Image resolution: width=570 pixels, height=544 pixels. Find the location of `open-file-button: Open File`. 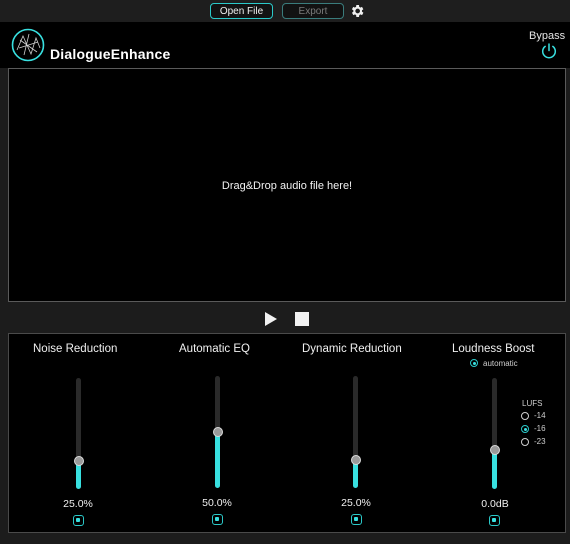

open-file-button: Open File is located at coordinates (241, 11).